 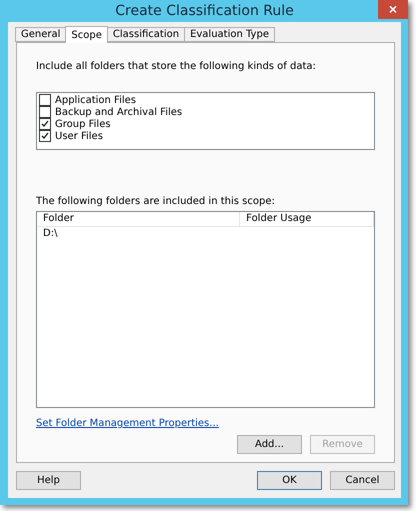 What do you see at coordinates (229, 34) in the screenshot?
I see `tab: Evaluation Type` at bounding box center [229, 34].